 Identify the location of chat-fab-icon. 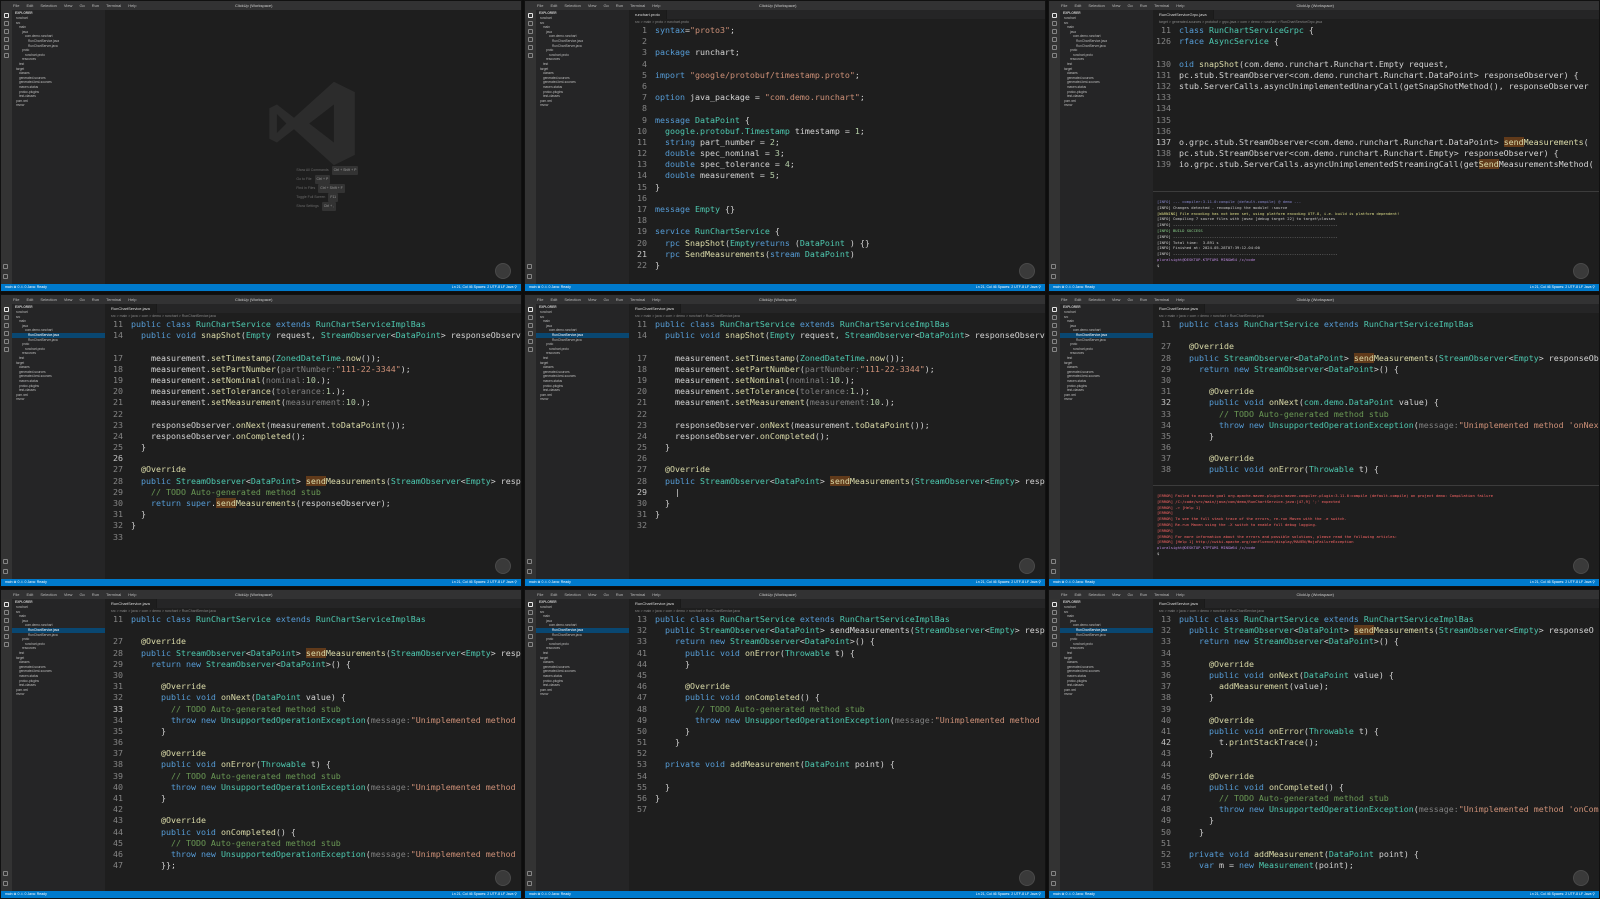
(1027, 566).